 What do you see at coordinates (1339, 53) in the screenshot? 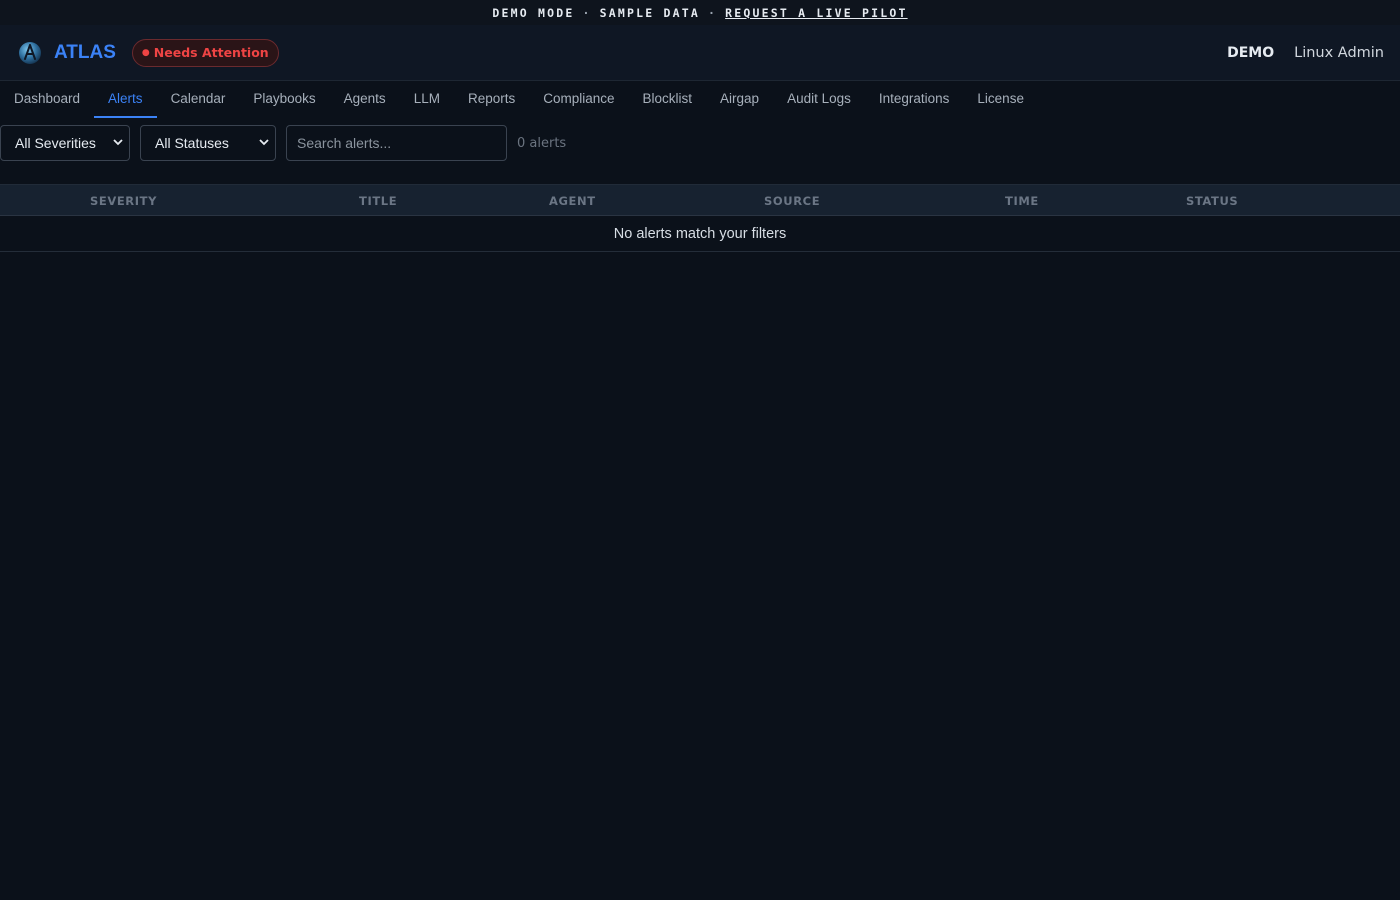
I see `user-menu: Linux Admin` at bounding box center [1339, 53].